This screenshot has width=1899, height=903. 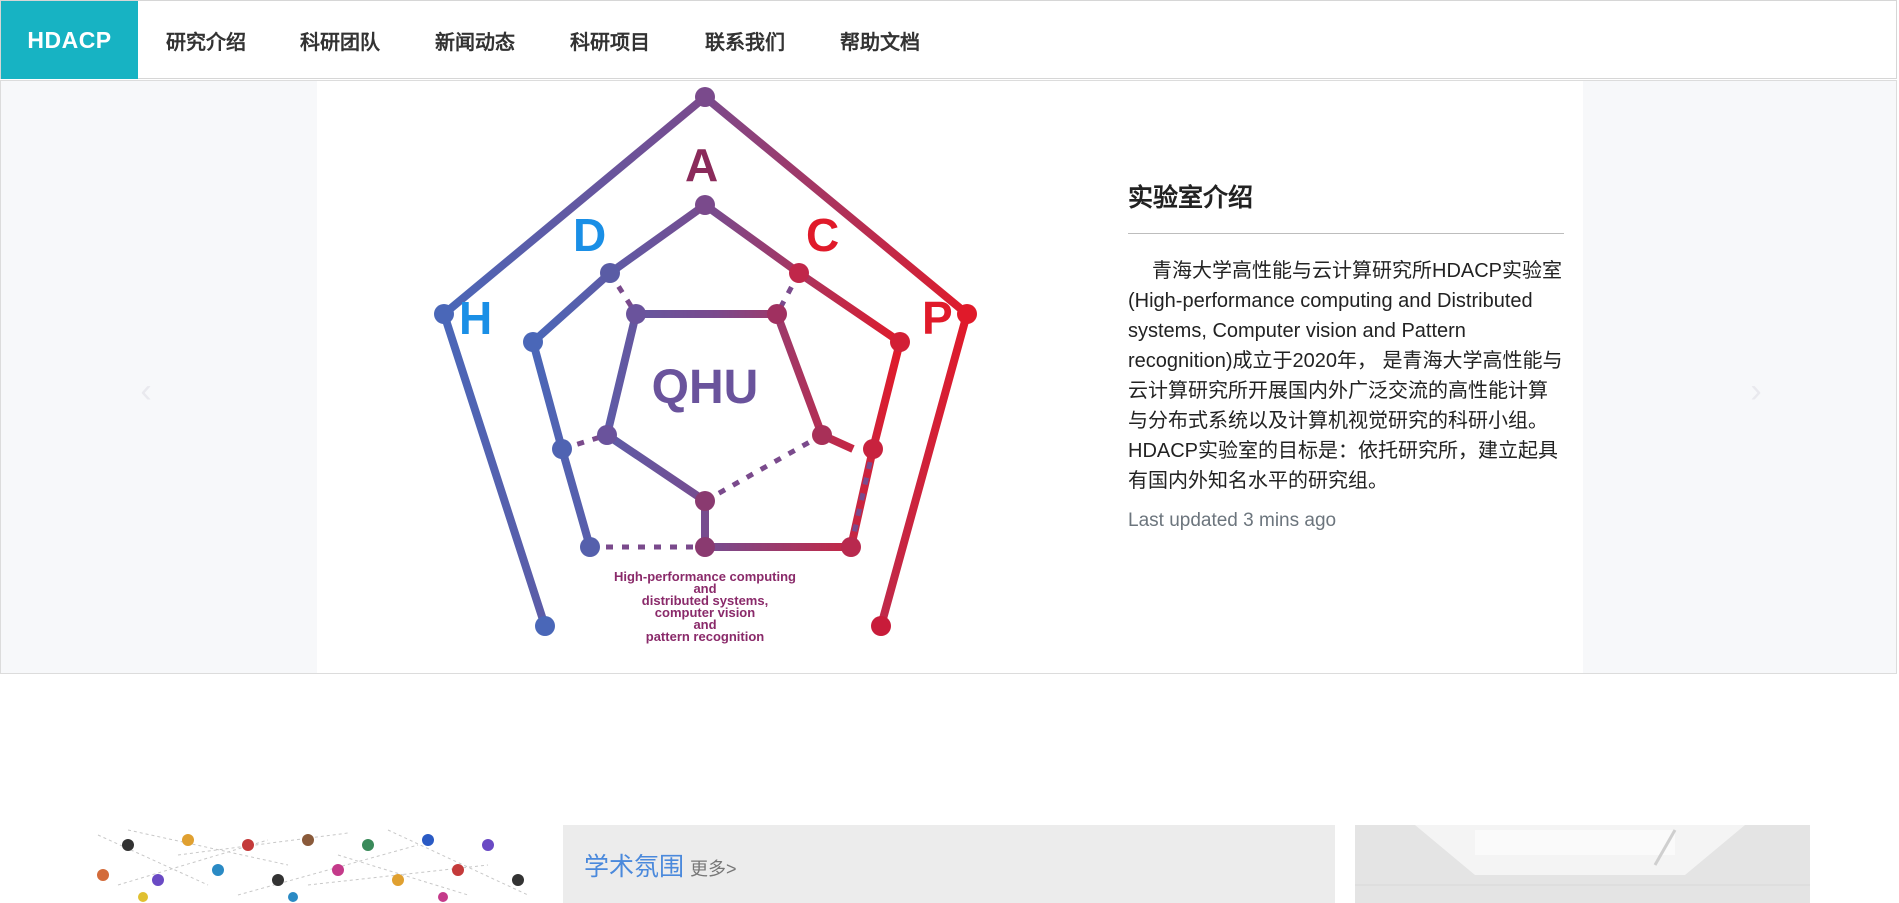 What do you see at coordinates (948, 39) in the screenshot?
I see `top-navbar: HDACP 研究介绍 科研团队 新闻动态 科研项目 联系我们 帮助文档` at bounding box center [948, 39].